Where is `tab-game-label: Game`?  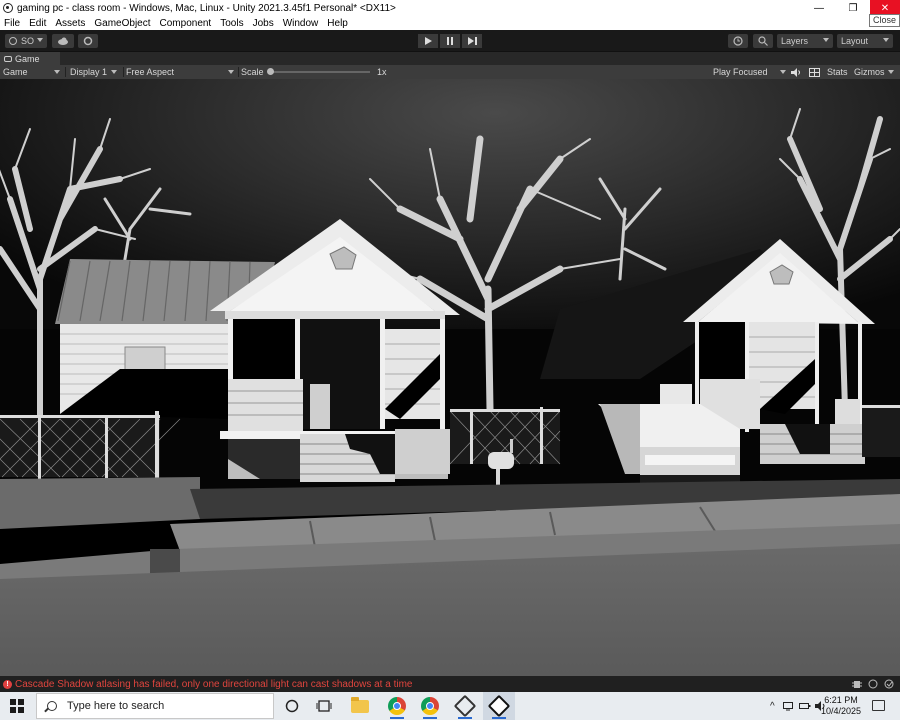 tab-game-label: Game is located at coordinates (27, 58).